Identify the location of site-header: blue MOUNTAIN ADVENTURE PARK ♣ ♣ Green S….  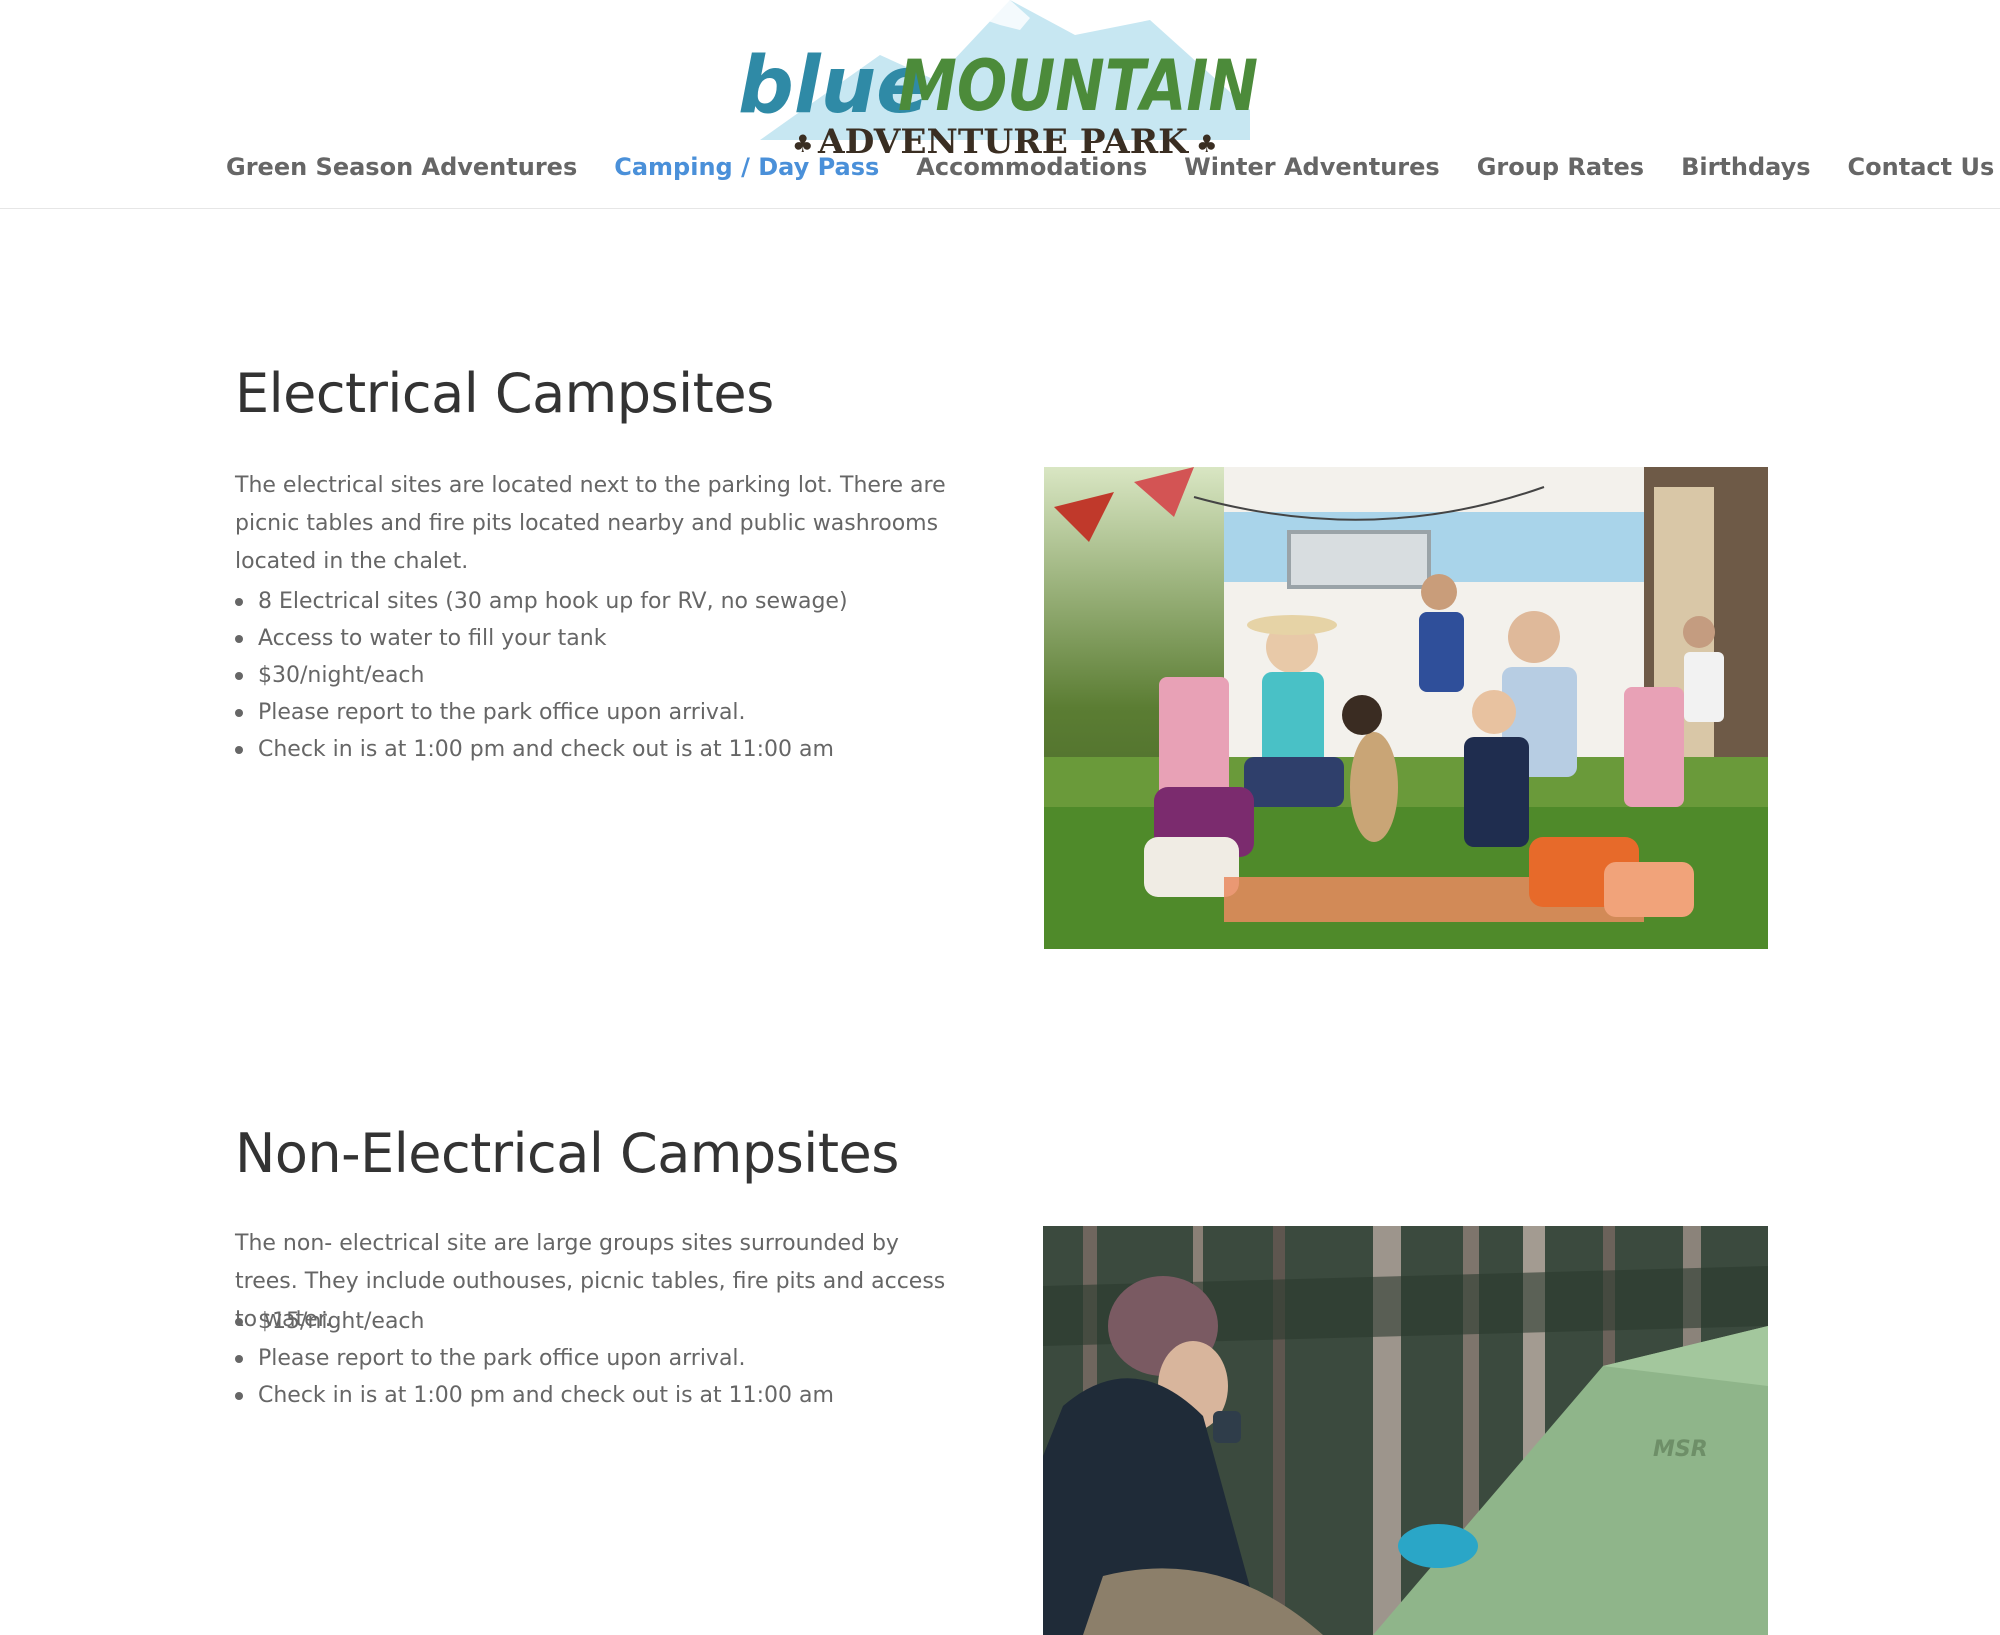
(1000, 104).